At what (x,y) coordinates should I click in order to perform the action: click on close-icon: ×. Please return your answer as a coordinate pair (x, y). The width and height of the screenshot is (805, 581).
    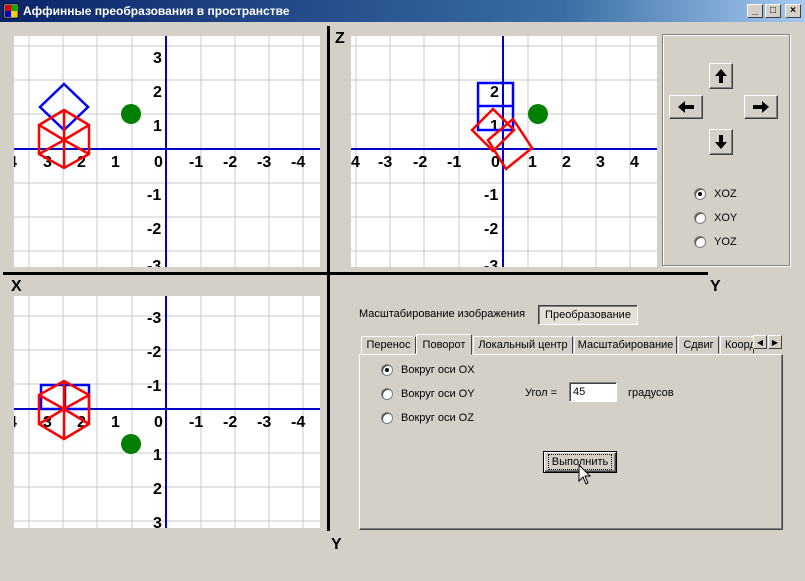
    Looking at the image, I should click on (793, 10).